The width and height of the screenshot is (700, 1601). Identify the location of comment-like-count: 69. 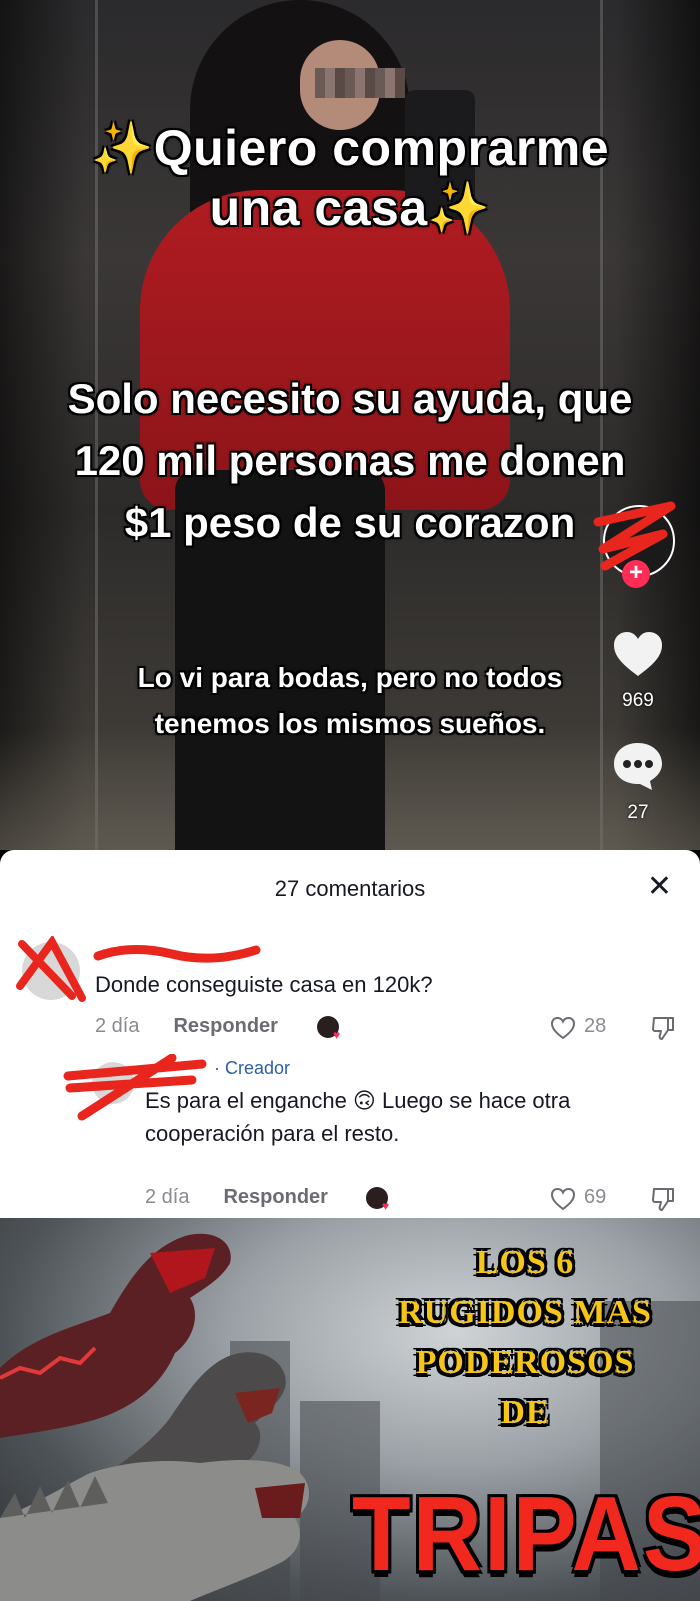
(595, 1197).